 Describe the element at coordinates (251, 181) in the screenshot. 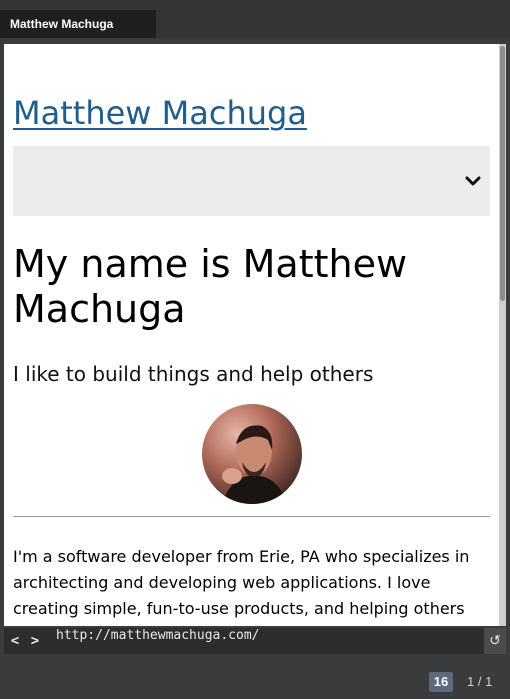

I see `site-navbar` at that location.